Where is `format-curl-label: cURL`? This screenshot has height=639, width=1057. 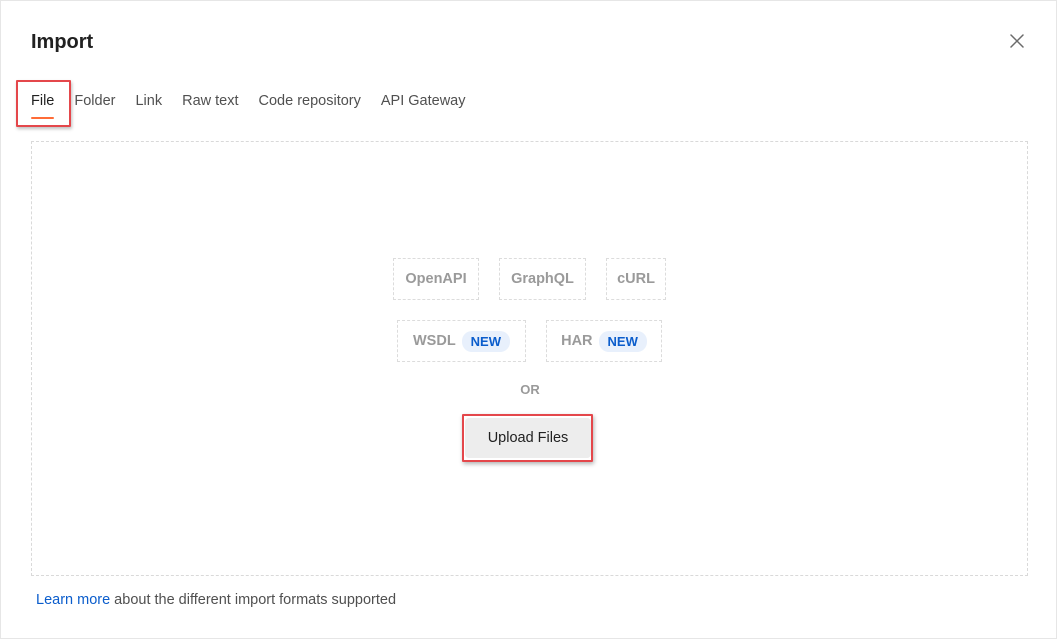 format-curl-label: cURL is located at coordinates (636, 279).